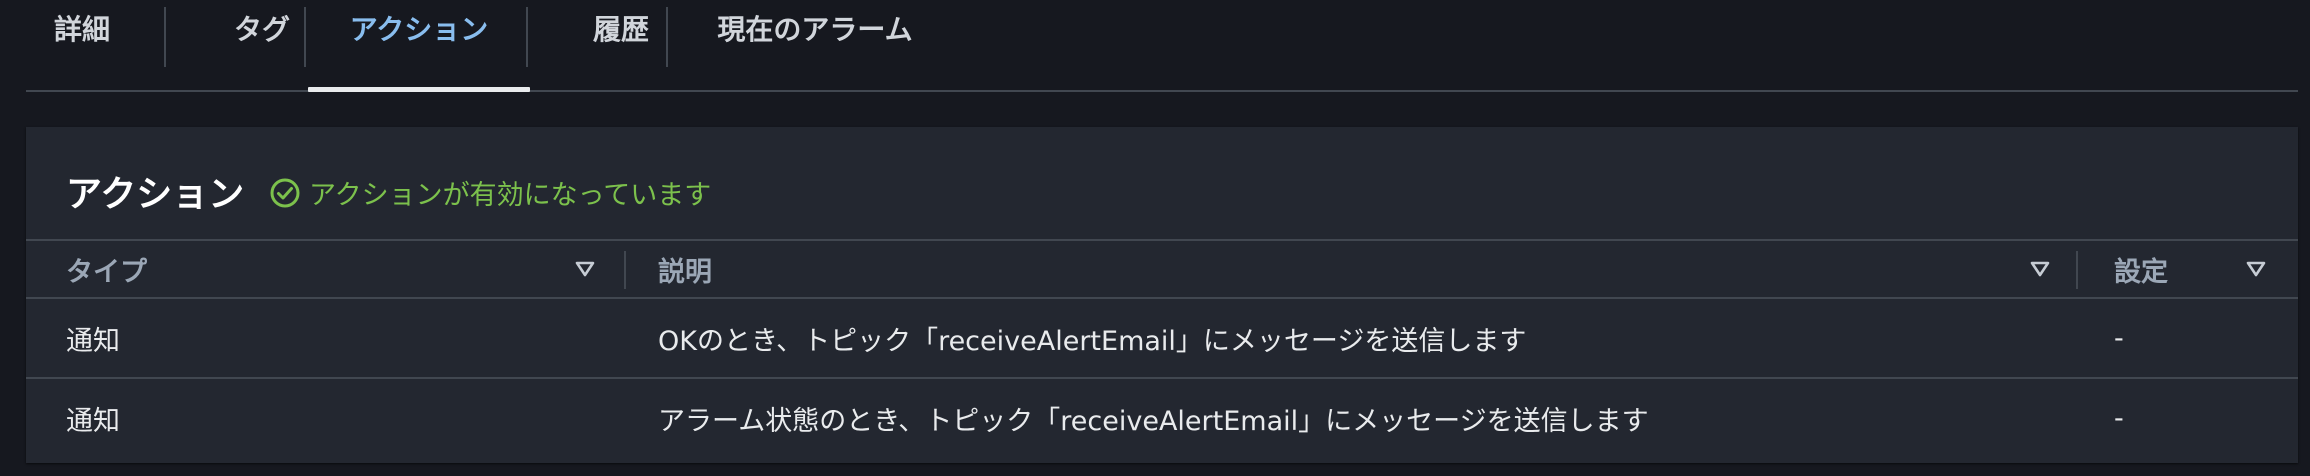 This screenshot has width=2310, height=476. Describe the element at coordinates (285, 192) in the screenshot. I see `check-circle-icon` at that location.